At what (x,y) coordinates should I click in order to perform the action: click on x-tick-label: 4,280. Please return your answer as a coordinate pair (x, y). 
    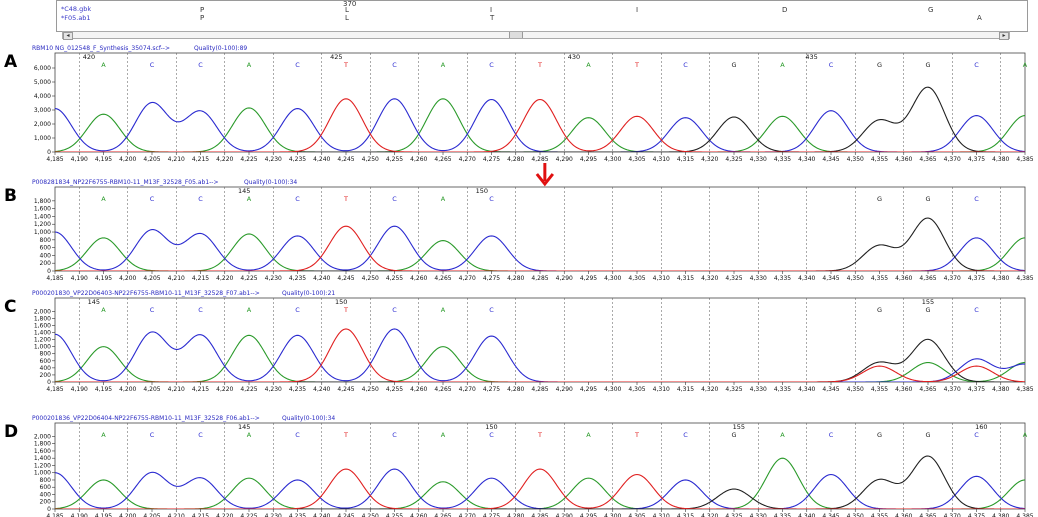
    Looking at the image, I should click on (515, 389).